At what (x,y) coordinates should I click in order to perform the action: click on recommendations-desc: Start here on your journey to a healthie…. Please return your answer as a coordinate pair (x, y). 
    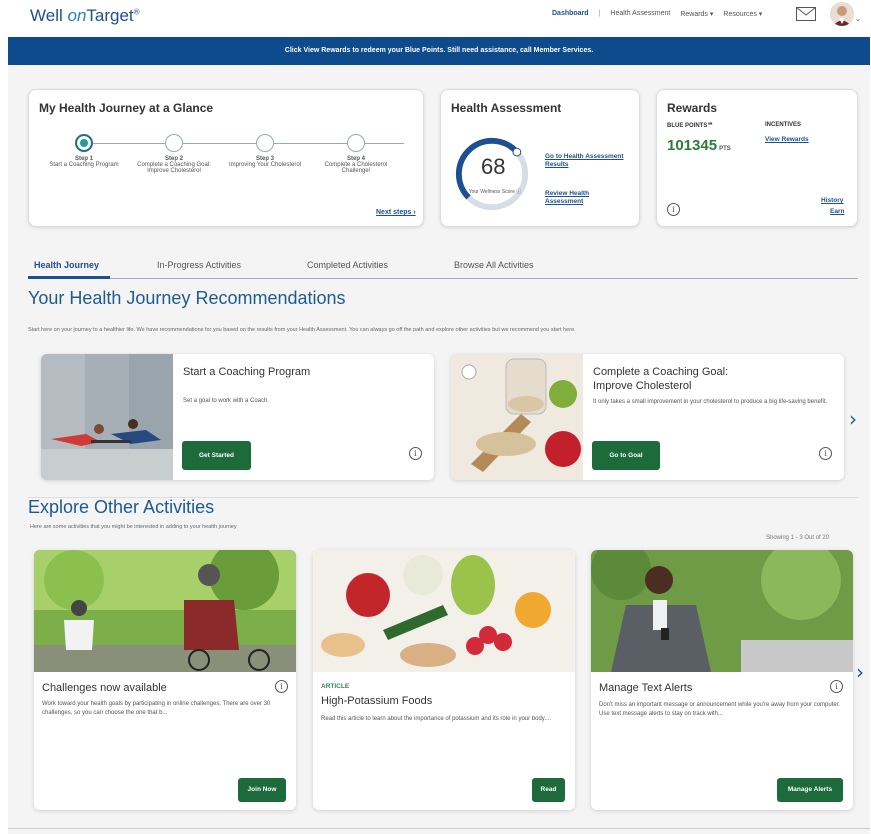
    Looking at the image, I should click on (302, 330).